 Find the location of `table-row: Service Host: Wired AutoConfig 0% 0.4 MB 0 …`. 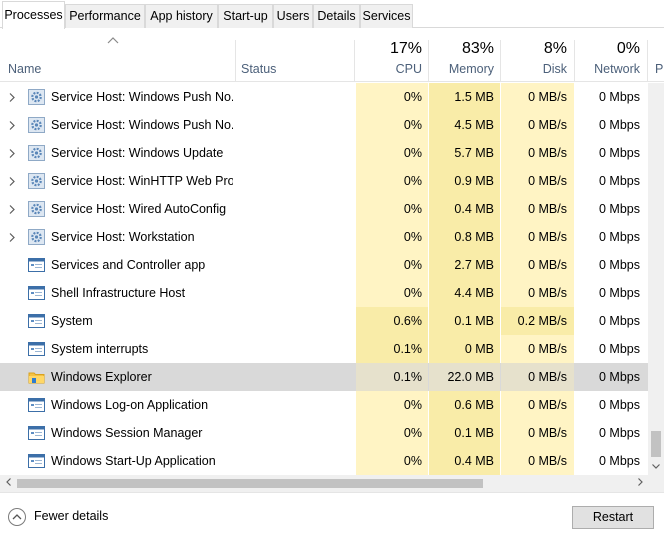

table-row: Service Host: Wired AutoConfig 0% 0.4 MB 0 … is located at coordinates (324, 209).